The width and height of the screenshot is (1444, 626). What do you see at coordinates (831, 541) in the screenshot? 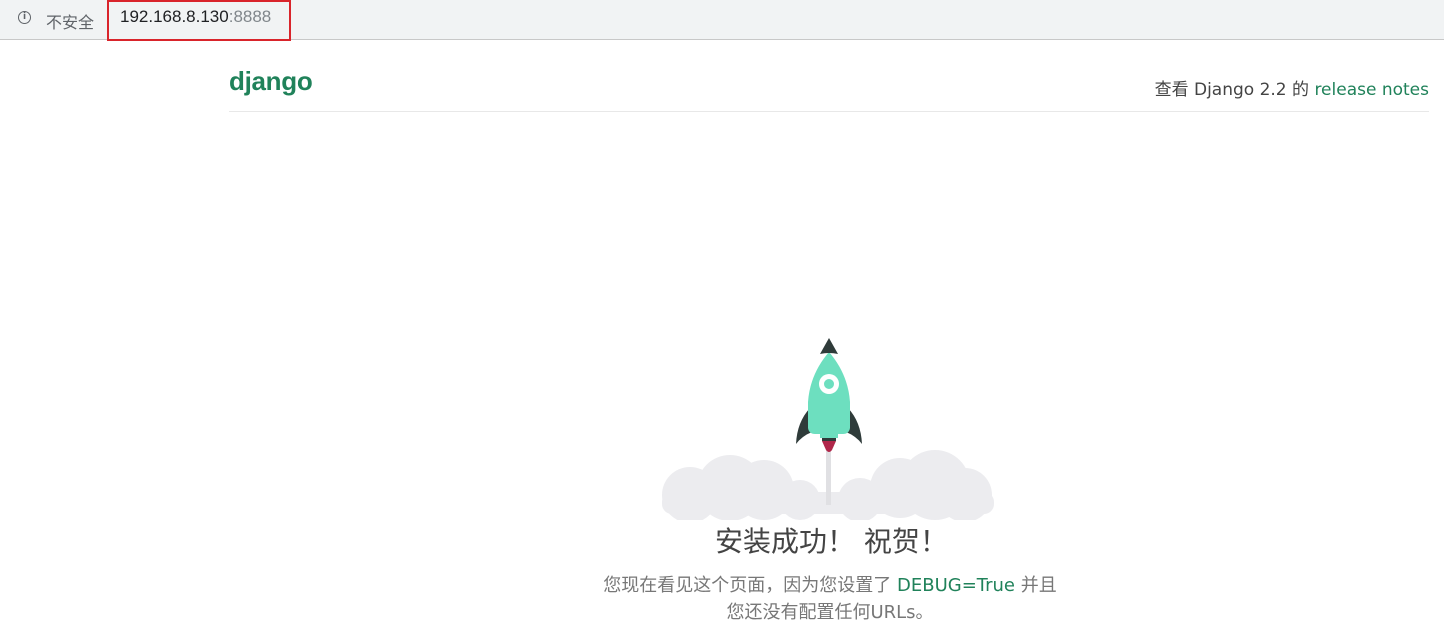
I see `success-title-text: 安装成功！ 祝贺！` at bounding box center [831, 541].